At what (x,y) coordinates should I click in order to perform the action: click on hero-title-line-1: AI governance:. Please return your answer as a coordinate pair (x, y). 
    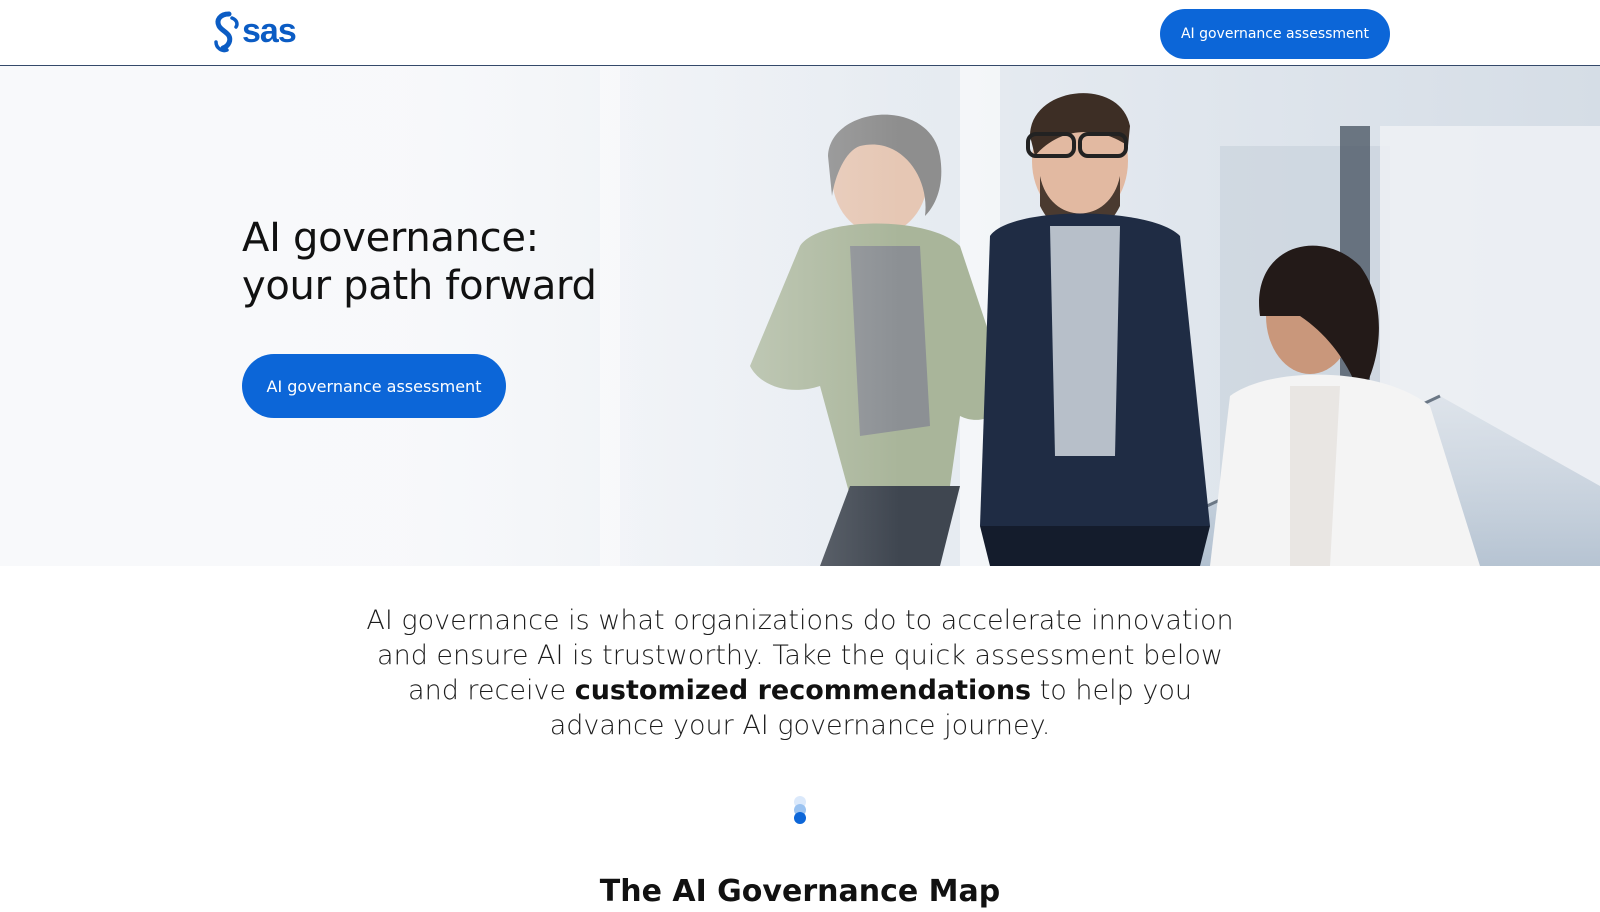
    Looking at the image, I should click on (390, 238).